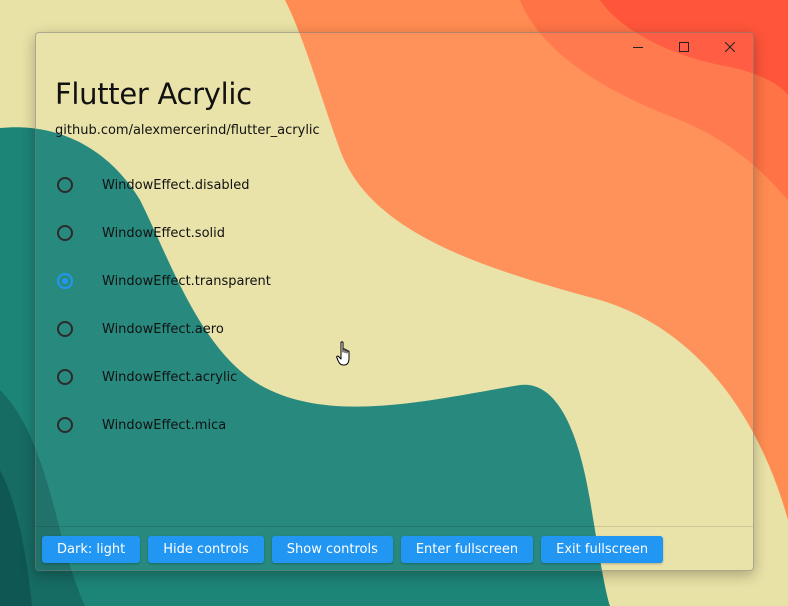  I want to click on effect-option-solid: WindowEffect.solid, so click(394, 233).